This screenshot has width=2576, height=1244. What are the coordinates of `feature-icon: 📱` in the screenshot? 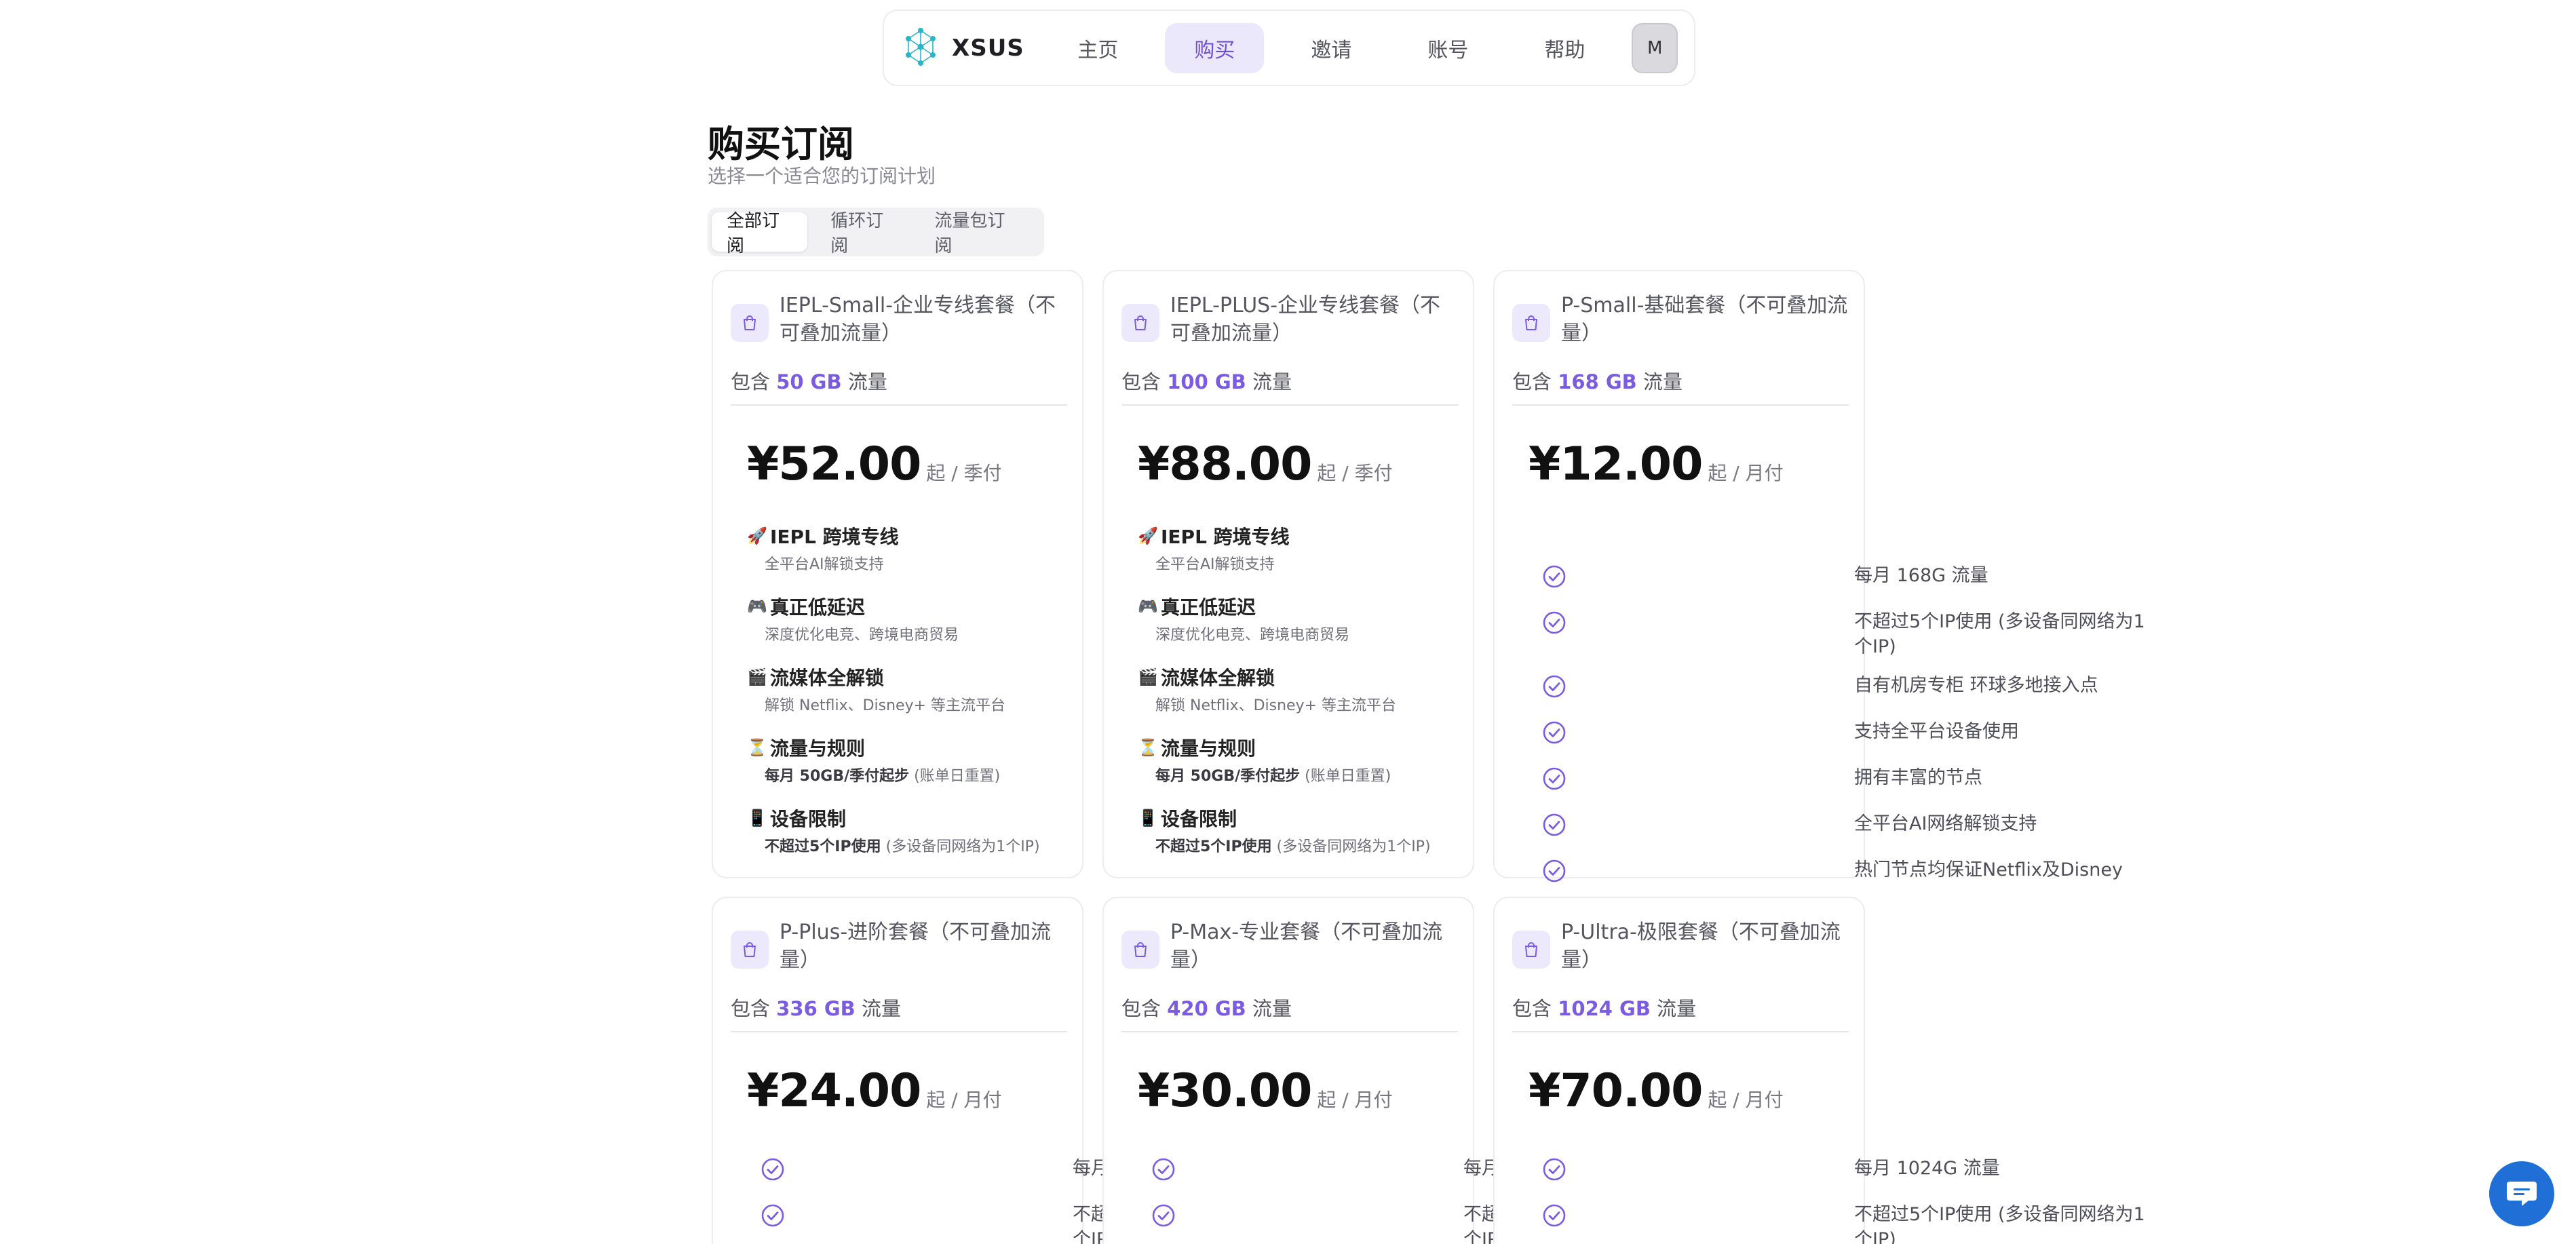 It's located at (1148, 819).